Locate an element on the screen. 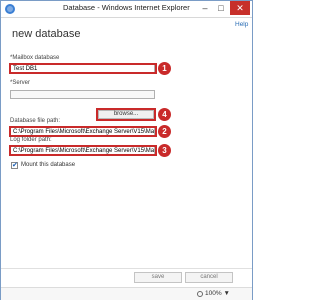 The height and width of the screenshot is (300, 320). dialog-title: new database is located at coordinates (46, 34).